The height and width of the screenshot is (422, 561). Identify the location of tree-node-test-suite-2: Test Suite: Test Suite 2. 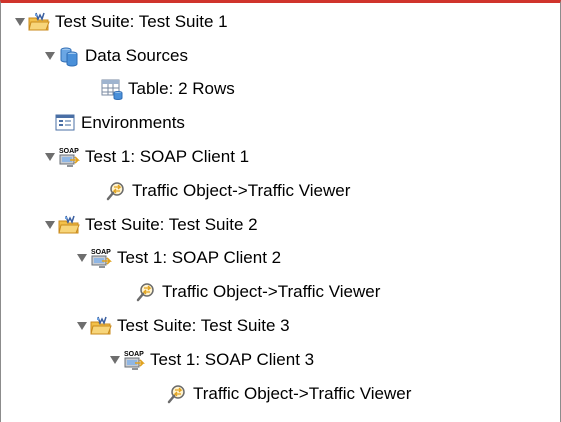
(280, 225).